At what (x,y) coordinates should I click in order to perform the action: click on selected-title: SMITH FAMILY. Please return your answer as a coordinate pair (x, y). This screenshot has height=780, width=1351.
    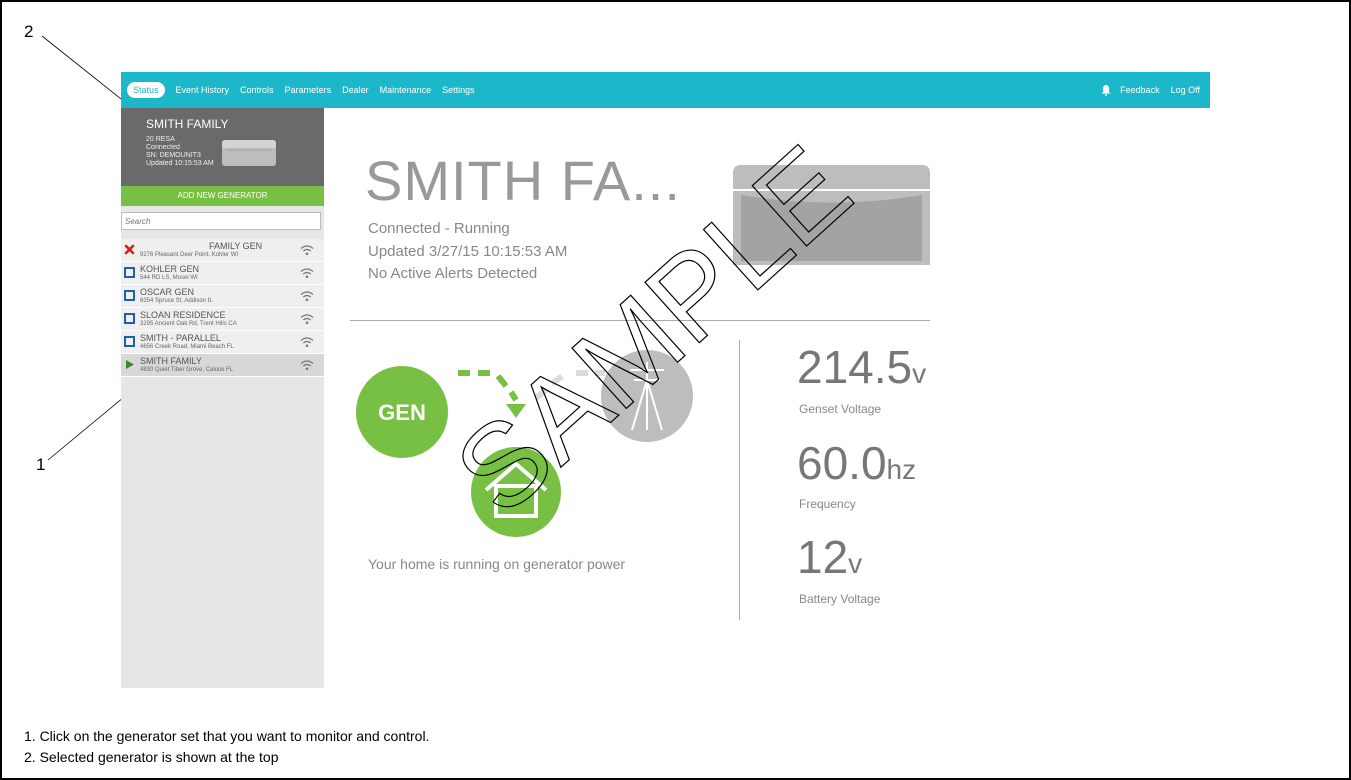
    Looking at the image, I should click on (187, 124).